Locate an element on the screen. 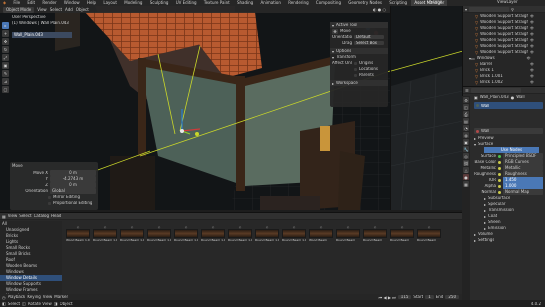 The width and height of the screenshot is (545, 307). render-tab-icon: ◫ is located at coordinates (466, 107).